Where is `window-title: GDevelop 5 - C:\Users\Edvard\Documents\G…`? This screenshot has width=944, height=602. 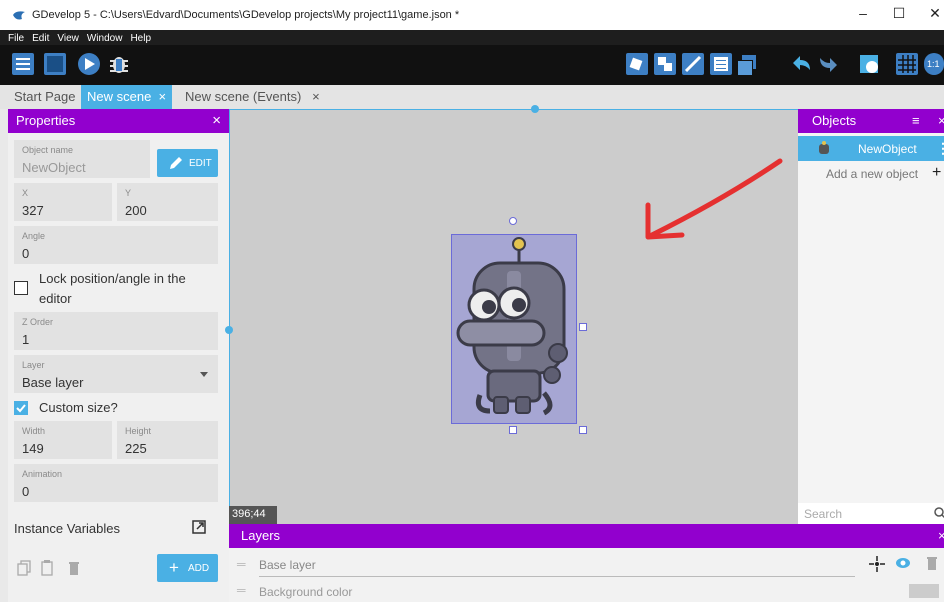 window-title: GDevelop 5 - C:\Users\Edvard\Documents\G… is located at coordinates (246, 15).